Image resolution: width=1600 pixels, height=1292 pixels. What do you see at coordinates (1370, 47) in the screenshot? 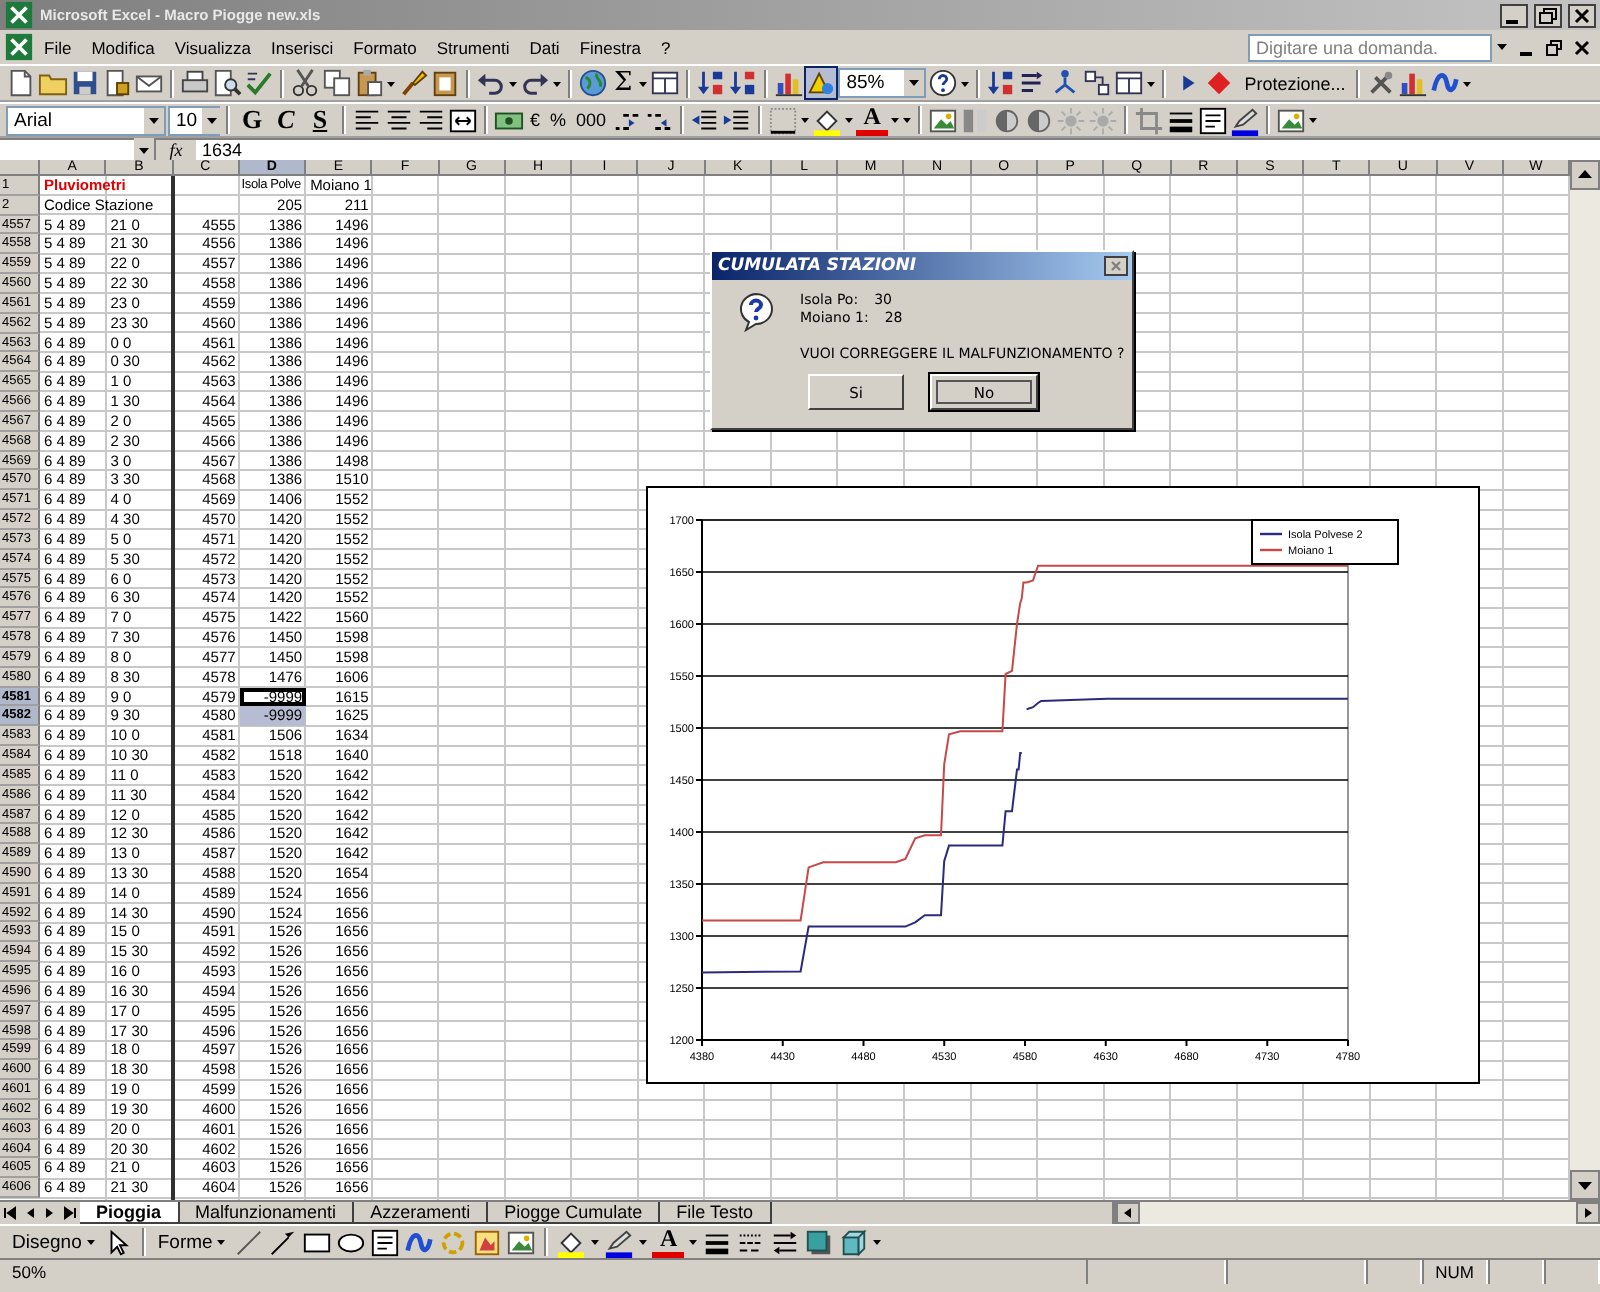
I see `help-search-field: Digitare una domanda.` at bounding box center [1370, 47].